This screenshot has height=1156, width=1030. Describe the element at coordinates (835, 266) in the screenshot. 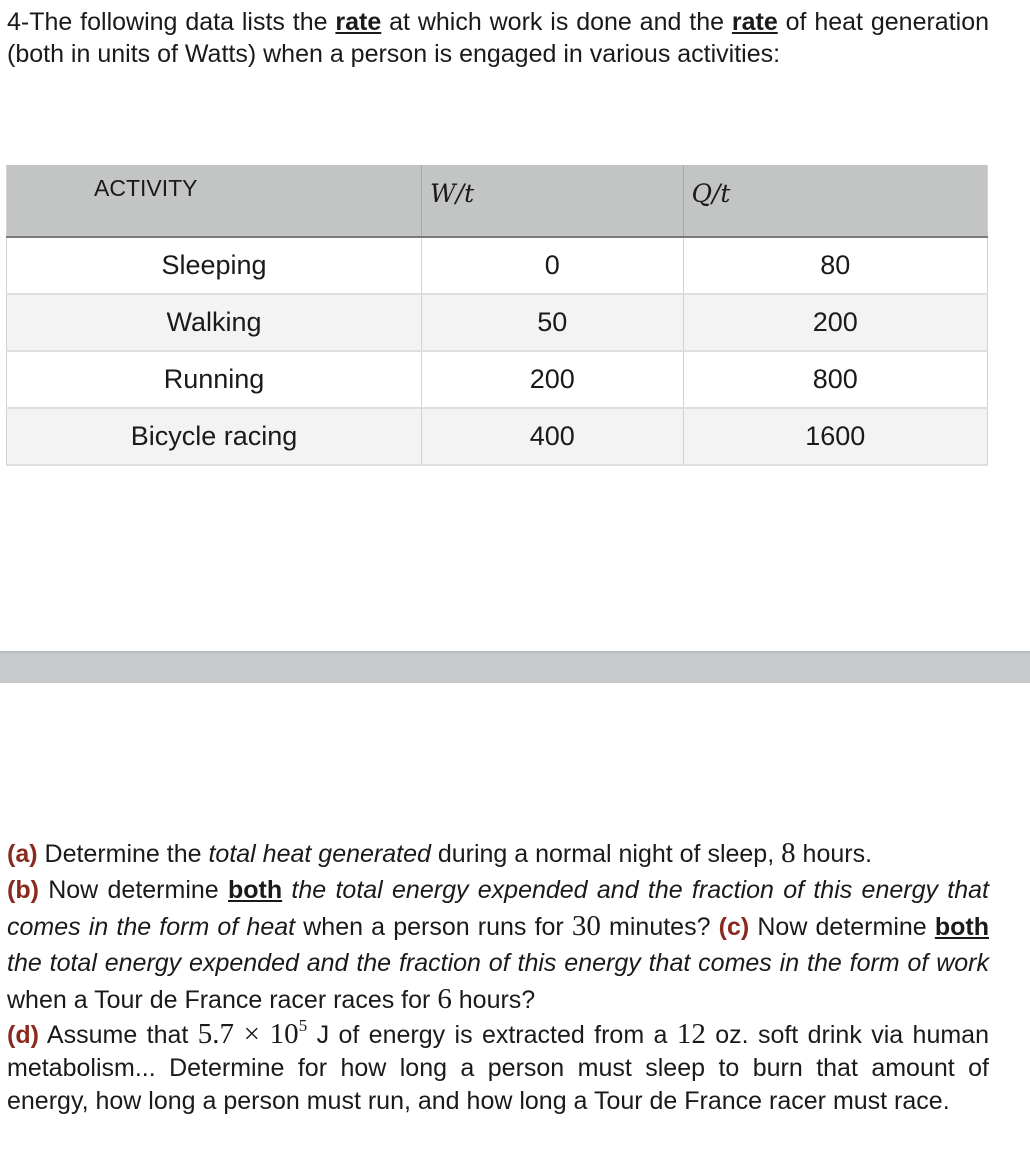

I see `cell-heat-rate: 80` at that location.